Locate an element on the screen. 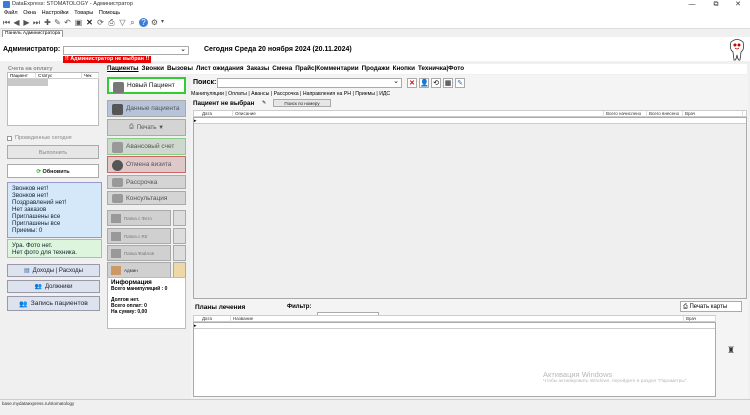  table-row is located at coordinates (28, 82).